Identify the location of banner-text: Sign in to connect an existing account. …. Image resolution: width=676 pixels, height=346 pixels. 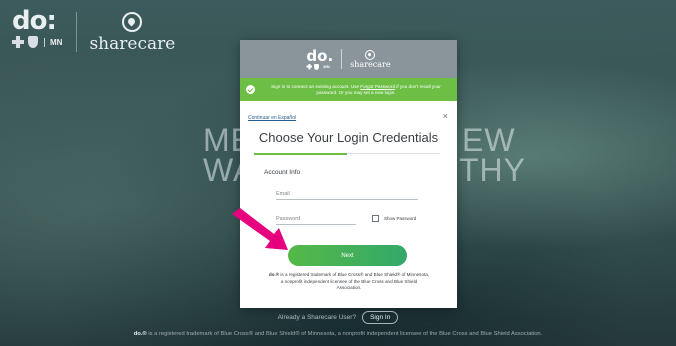
(356, 89).